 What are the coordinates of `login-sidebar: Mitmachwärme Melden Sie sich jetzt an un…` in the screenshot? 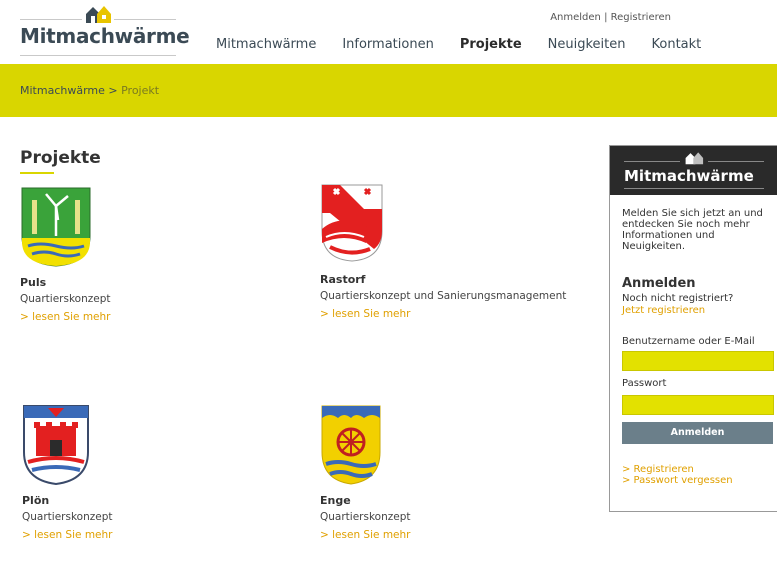 It's located at (693, 328).